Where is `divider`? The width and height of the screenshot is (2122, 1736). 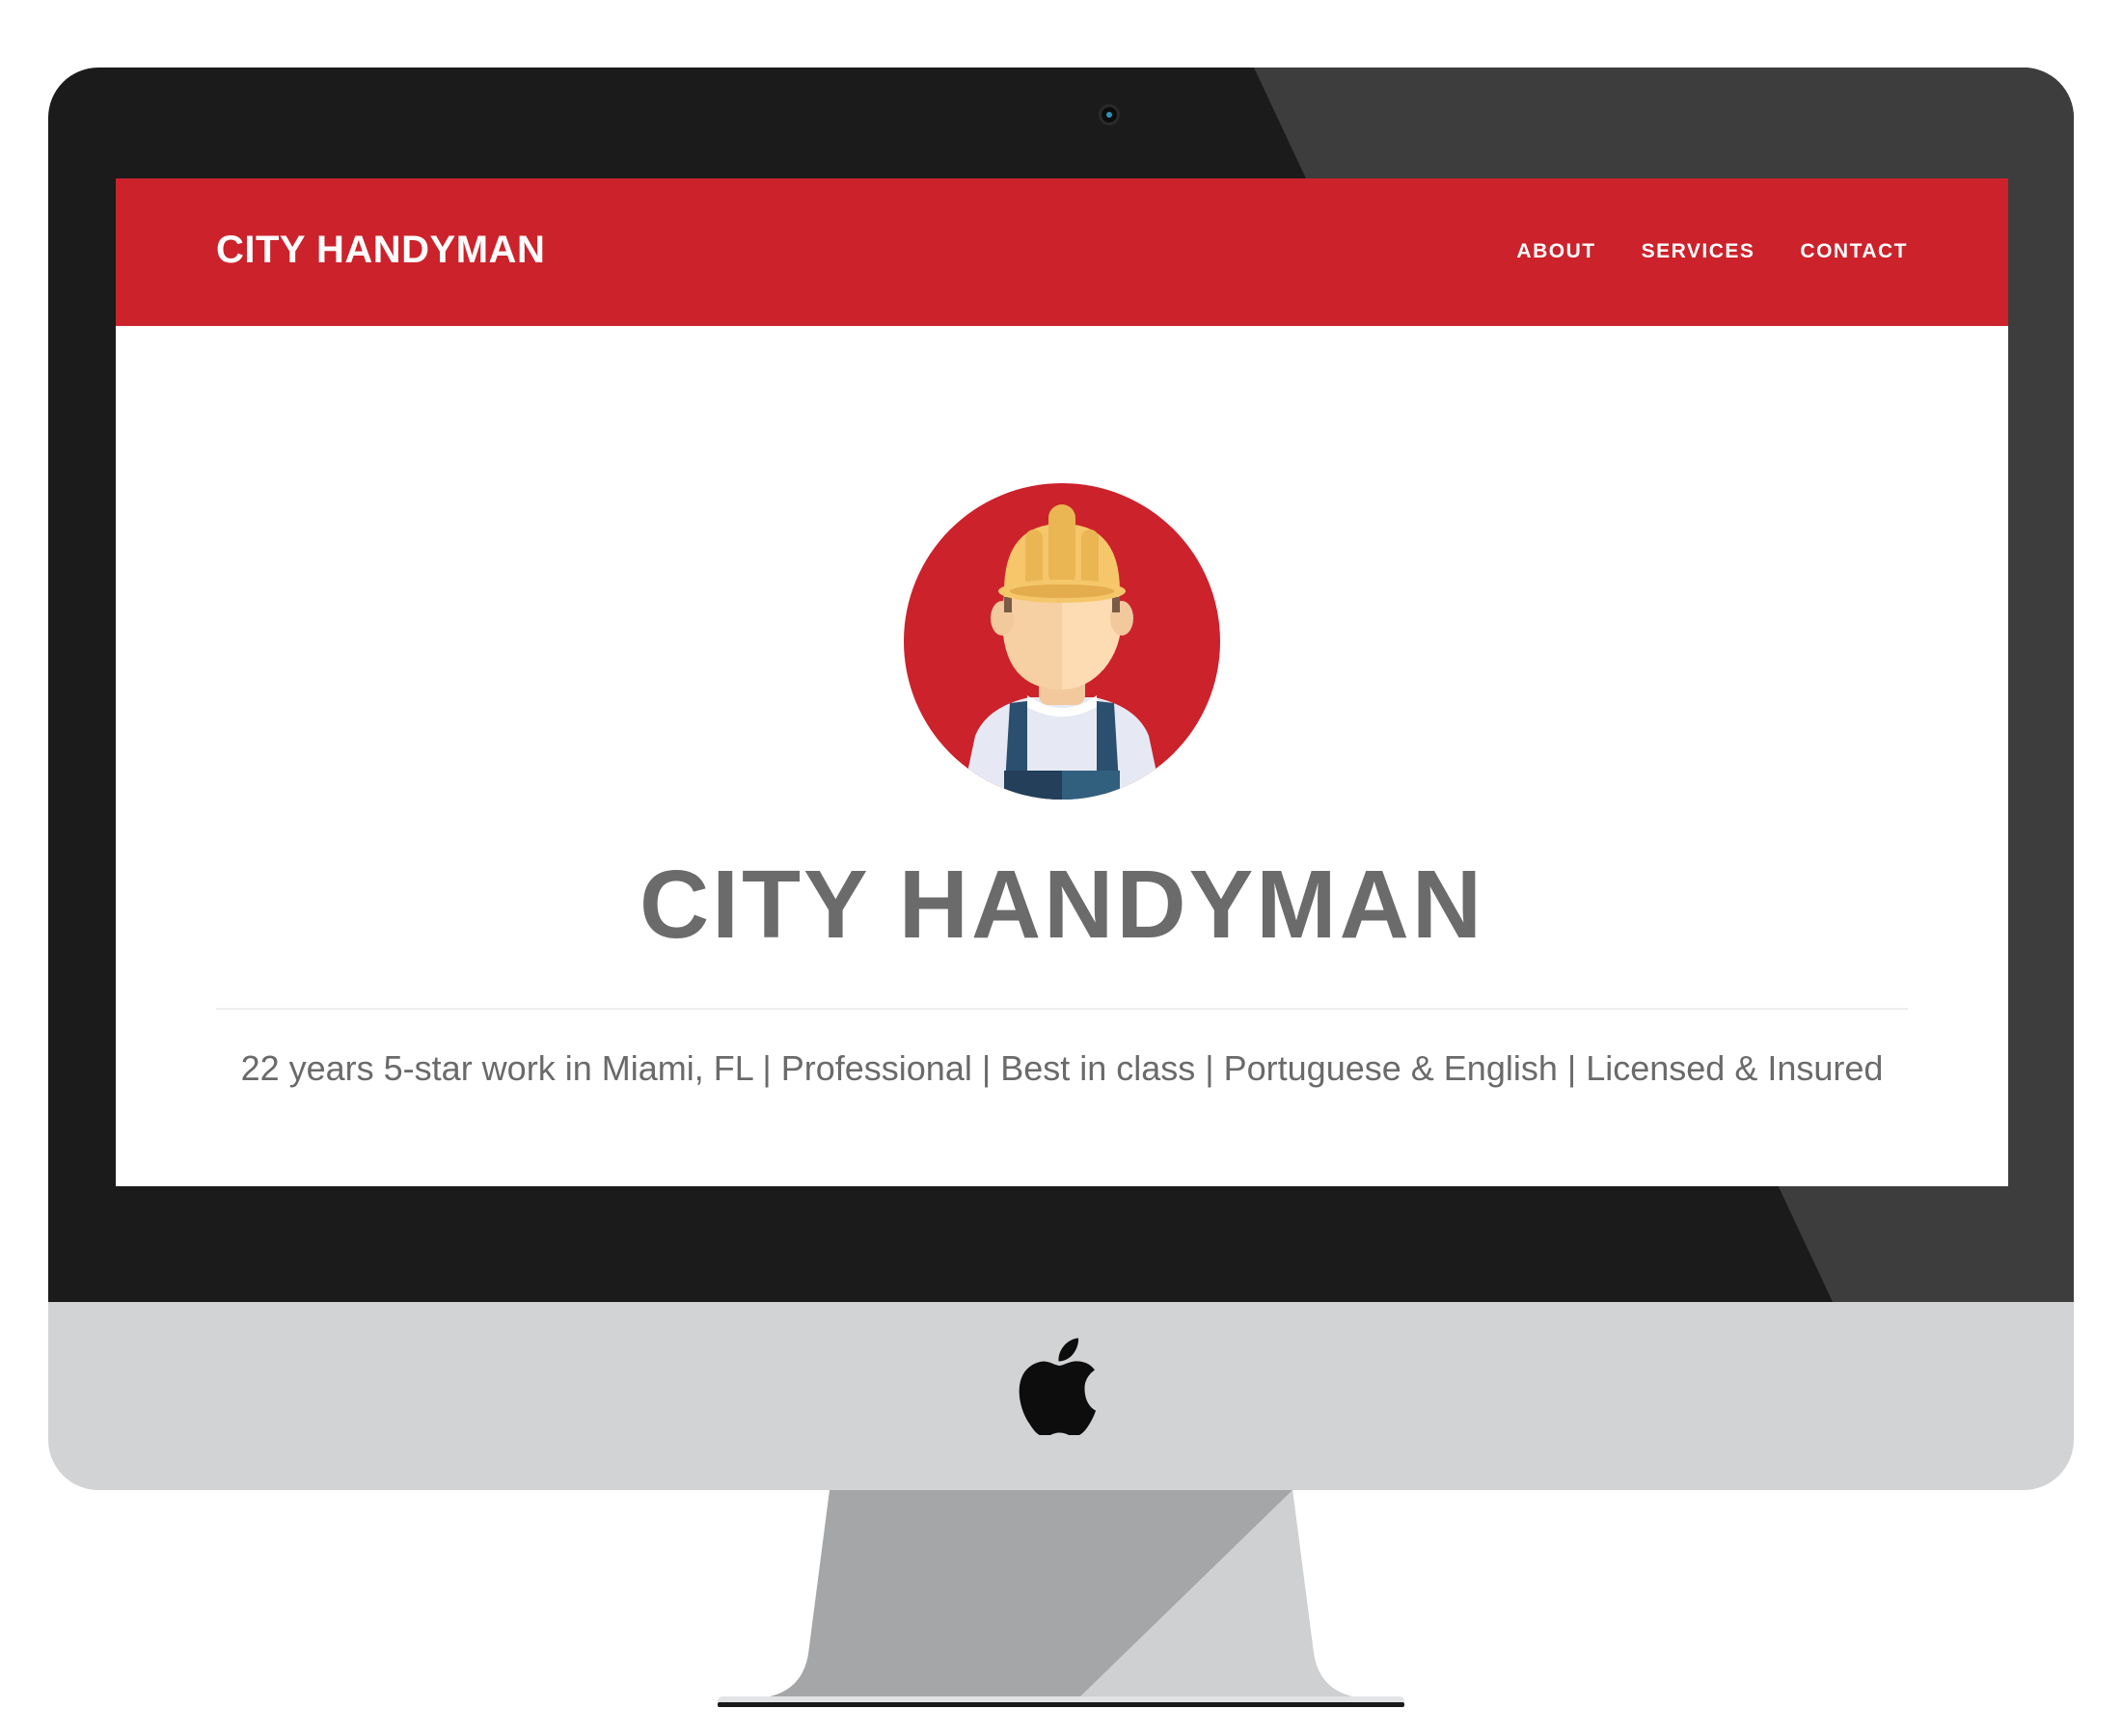
divider is located at coordinates (1062, 1009).